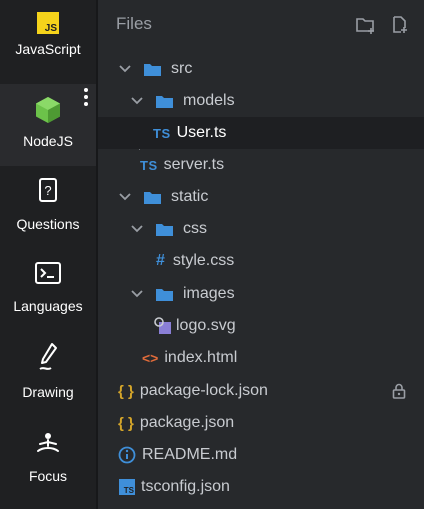  Describe the element at coordinates (162, 325) in the screenshot. I see `svg-file-icon` at that location.